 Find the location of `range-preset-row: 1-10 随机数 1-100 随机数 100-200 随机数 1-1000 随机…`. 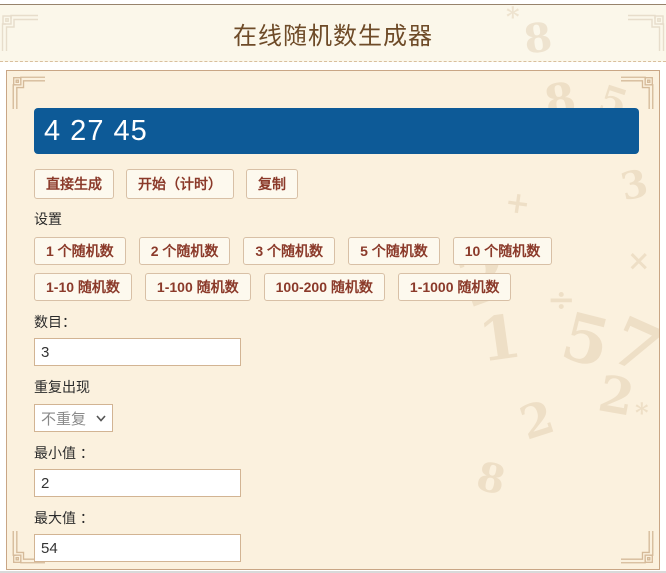

range-preset-row: 1-10 随机数 1-100 随机数 100-200 随机数 1-1000 随机… is located at coordinates (346, 287).